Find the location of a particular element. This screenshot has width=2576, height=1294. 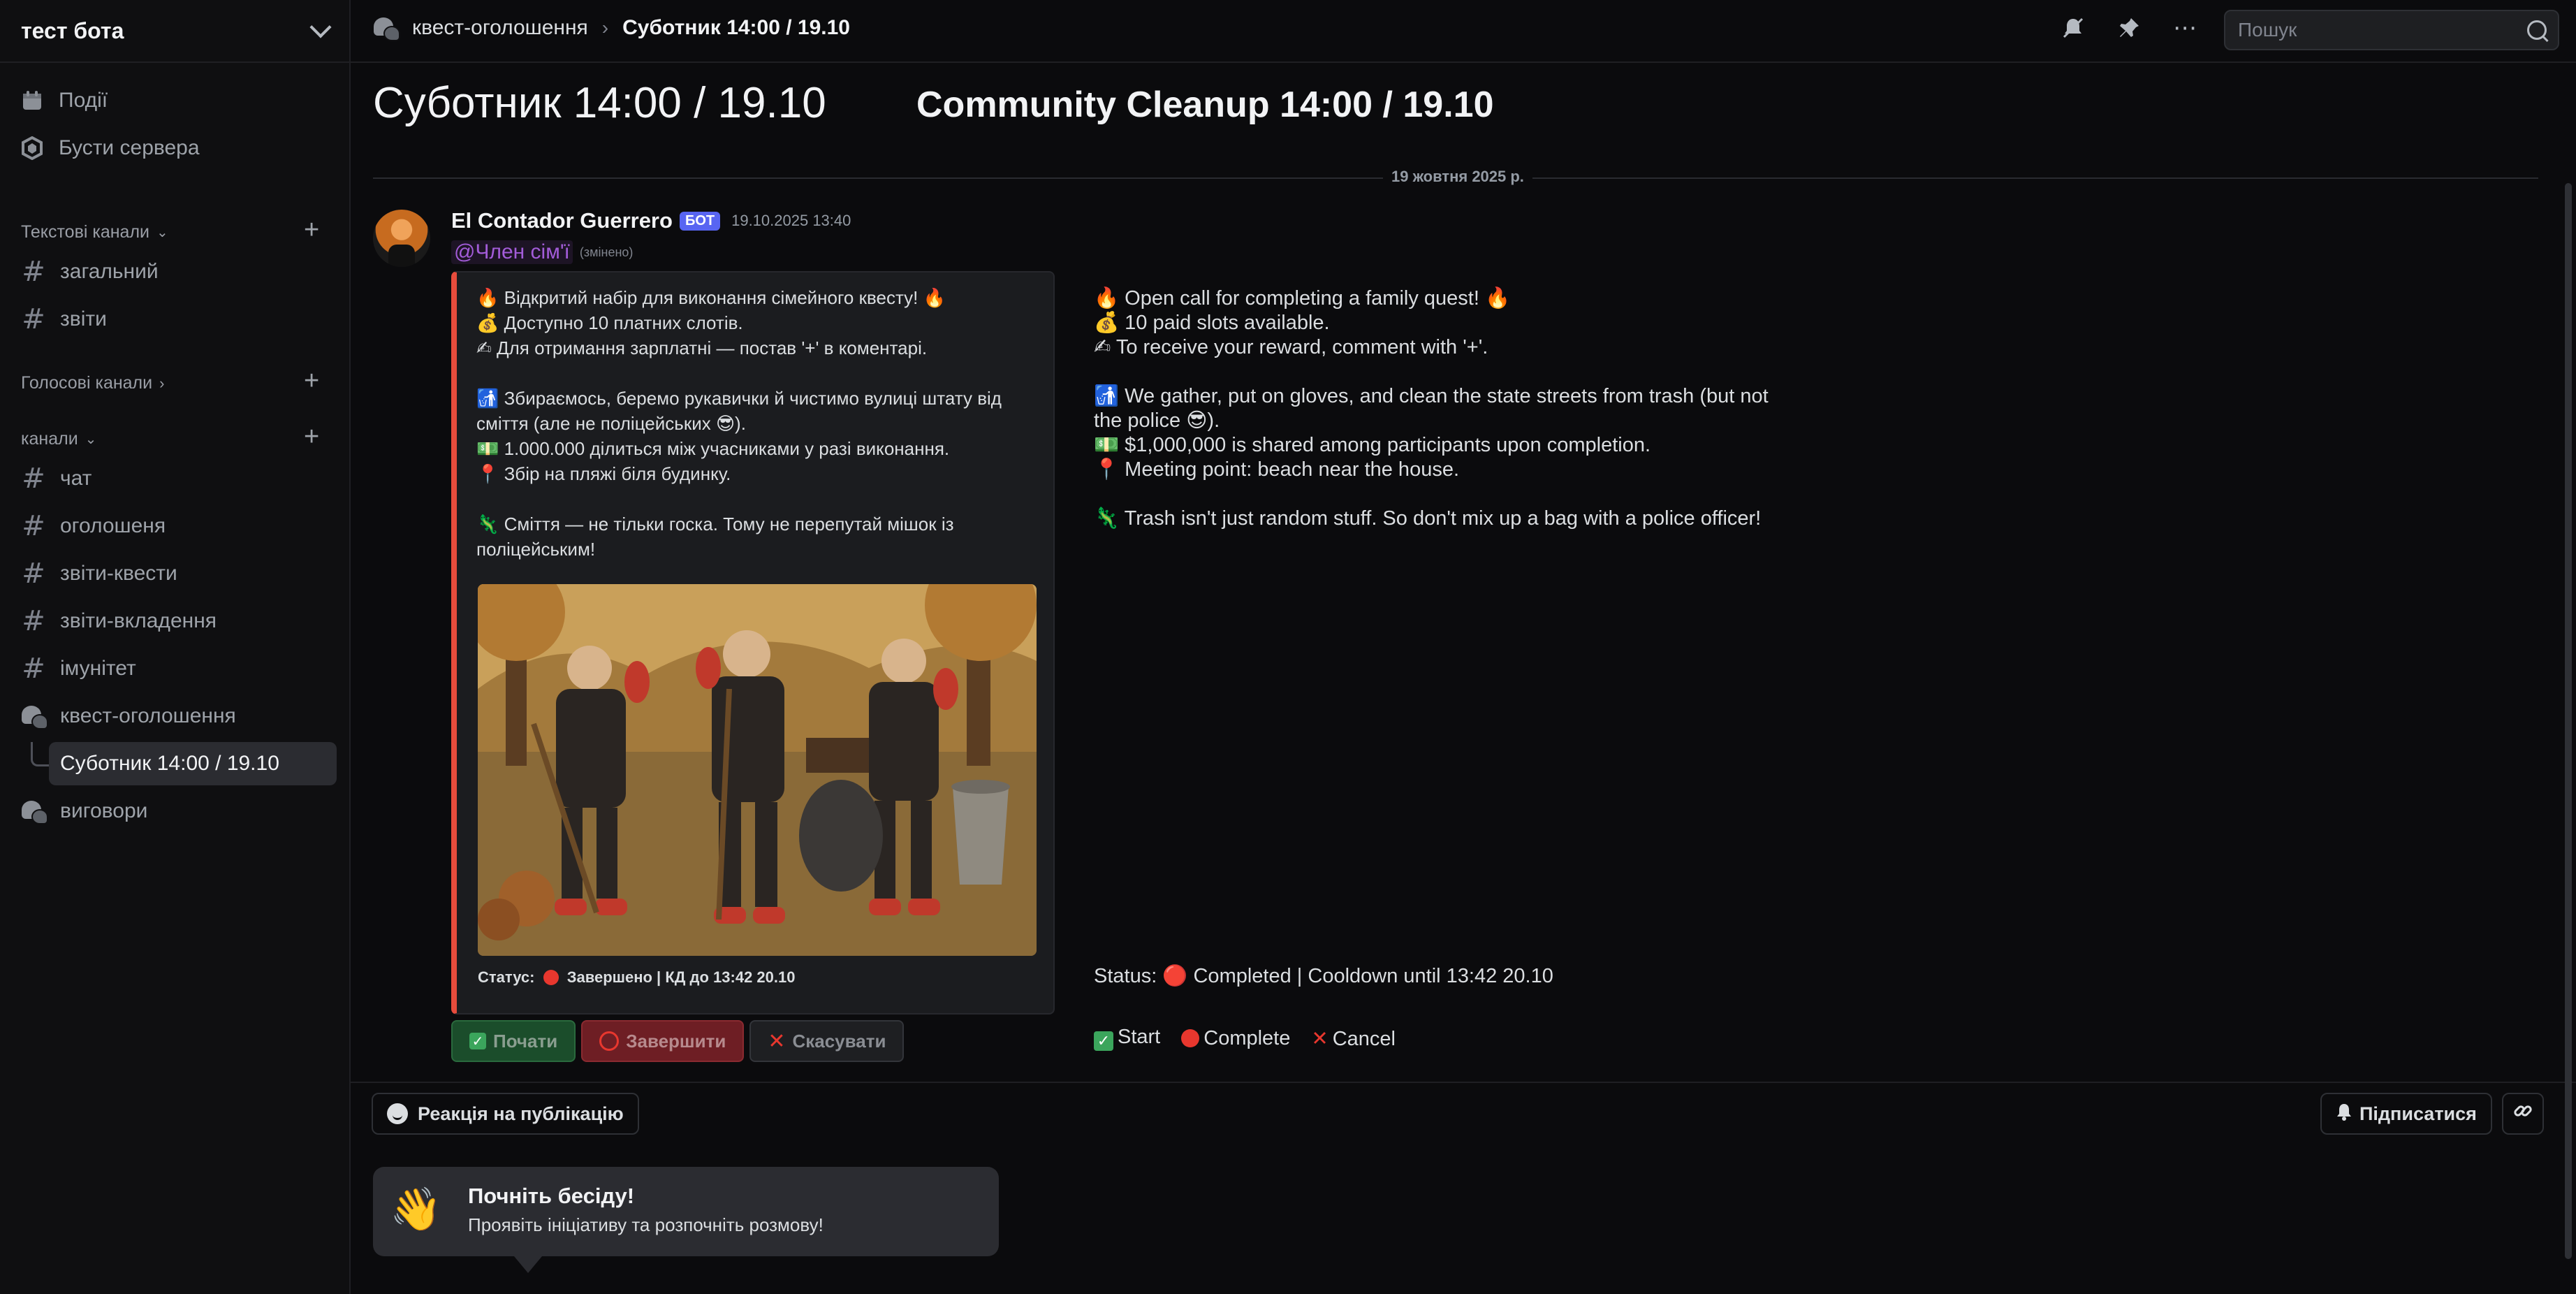

bot-badge: БОТ is located at coordinates (700, 221).